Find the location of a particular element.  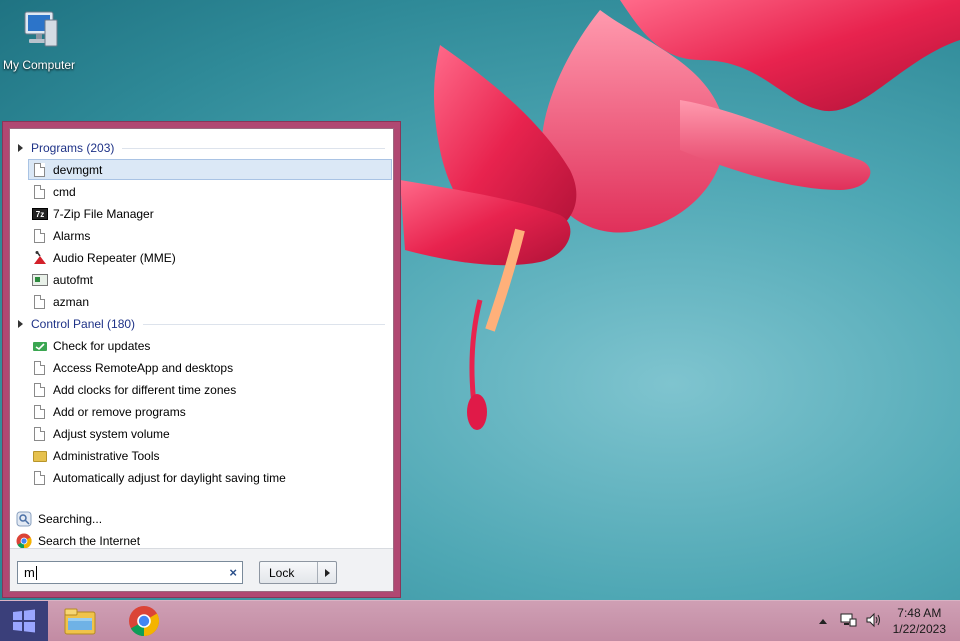

computer-icon is located at coordinates (39, 30).